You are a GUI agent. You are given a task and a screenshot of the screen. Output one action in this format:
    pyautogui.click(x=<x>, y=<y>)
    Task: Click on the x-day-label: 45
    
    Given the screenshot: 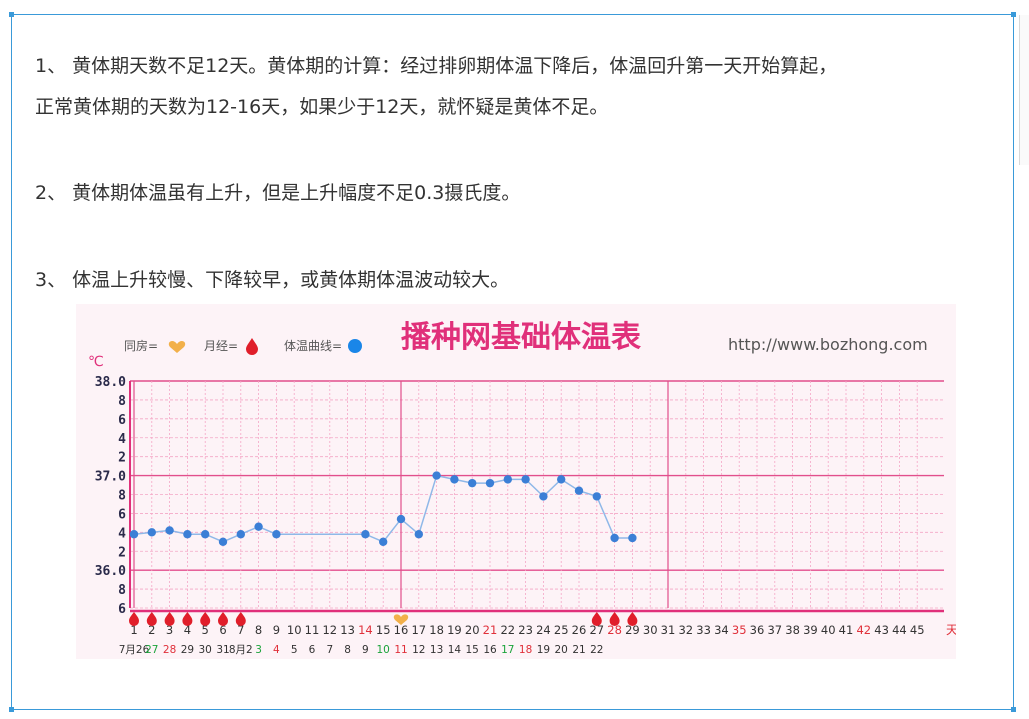 What is the action you would take?
    pyautogui.click(x=917, y=630)
    